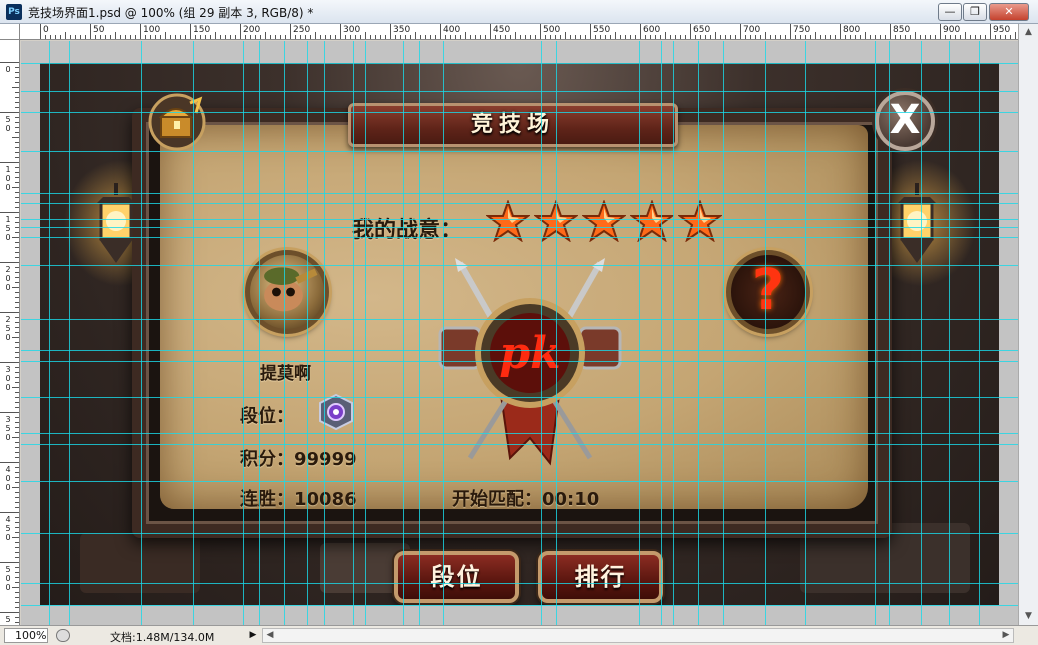 Image resolution: width=1038 pixels, height=645 pixels. I want to click on ruler-label: 750, so click(802, 30).